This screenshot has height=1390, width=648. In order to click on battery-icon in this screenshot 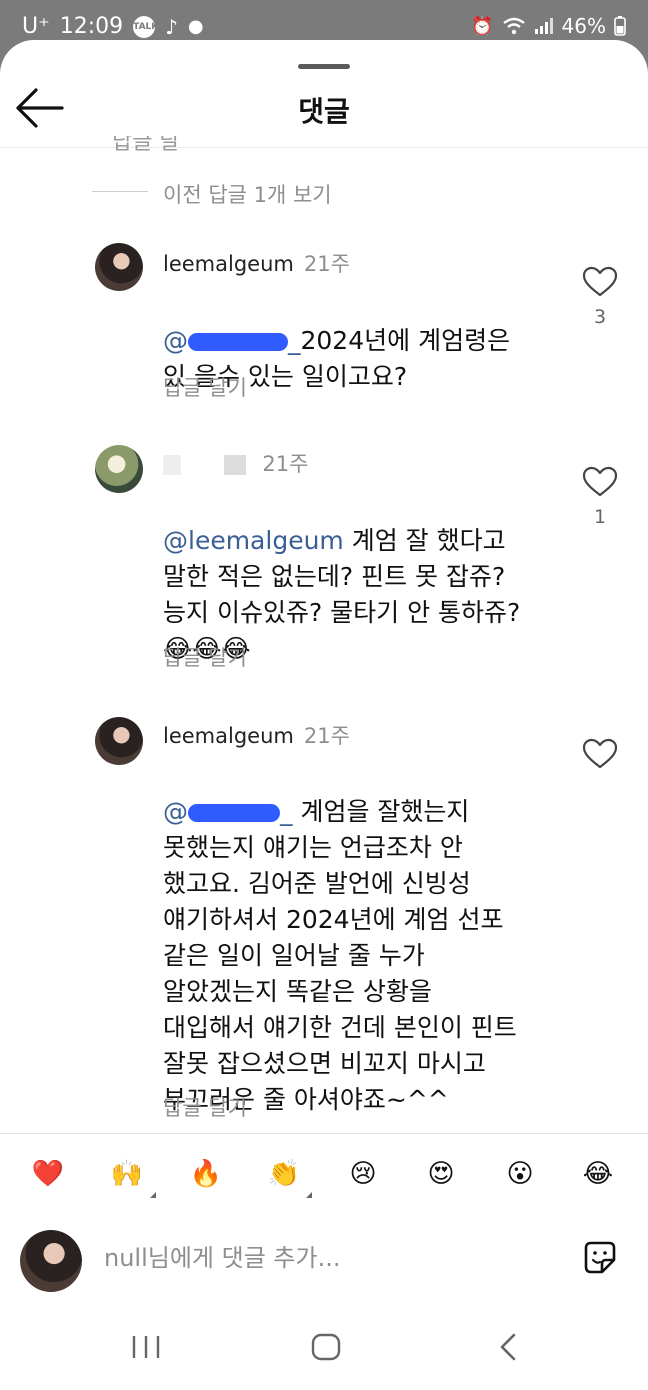, I will do `click(620, 26)`.